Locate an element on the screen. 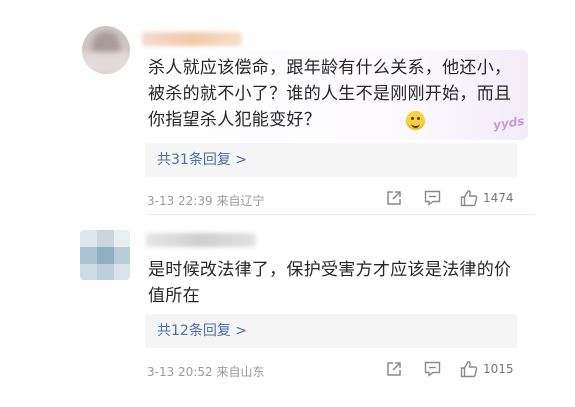 Image resolution: width=575 pixels, height=407 pixels. like-count: 1474 is located at coordinates (498, 198).